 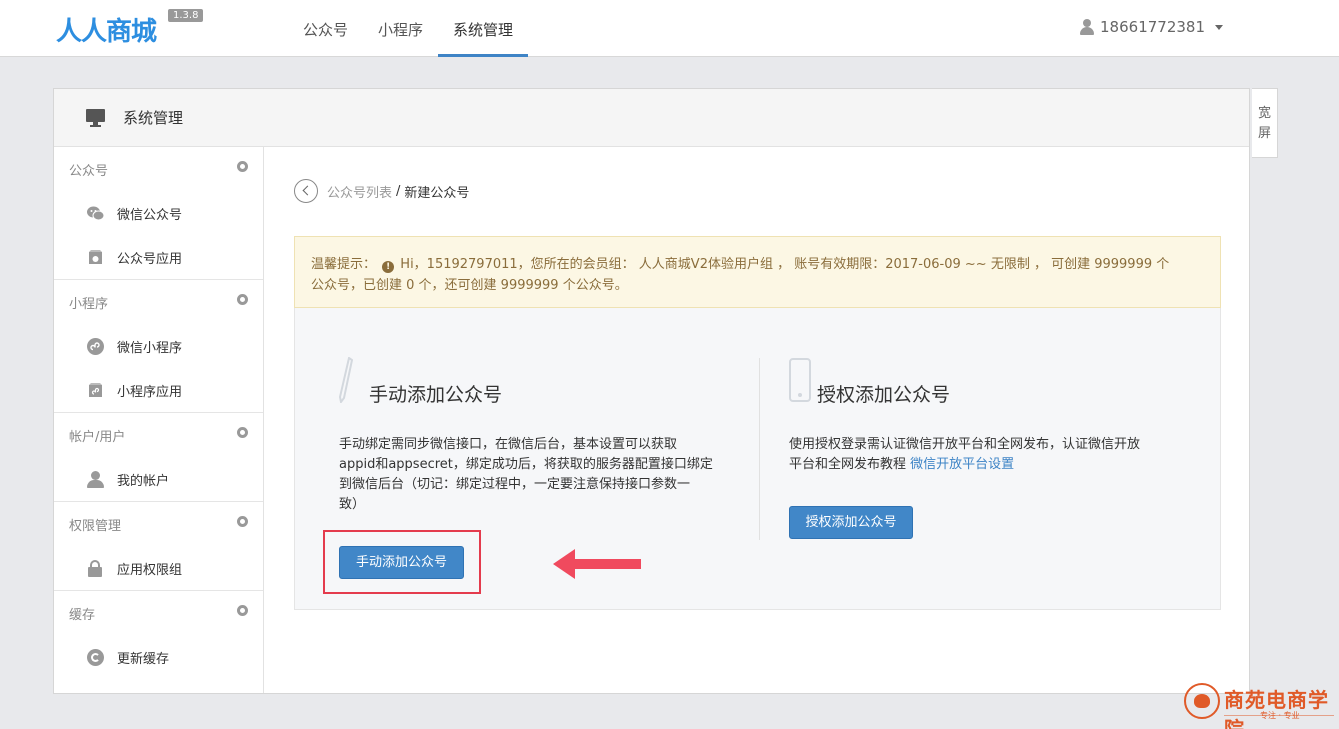 I want to click on main-nav: 公众号 小程序 系统管理, so click(x=408, y=28).